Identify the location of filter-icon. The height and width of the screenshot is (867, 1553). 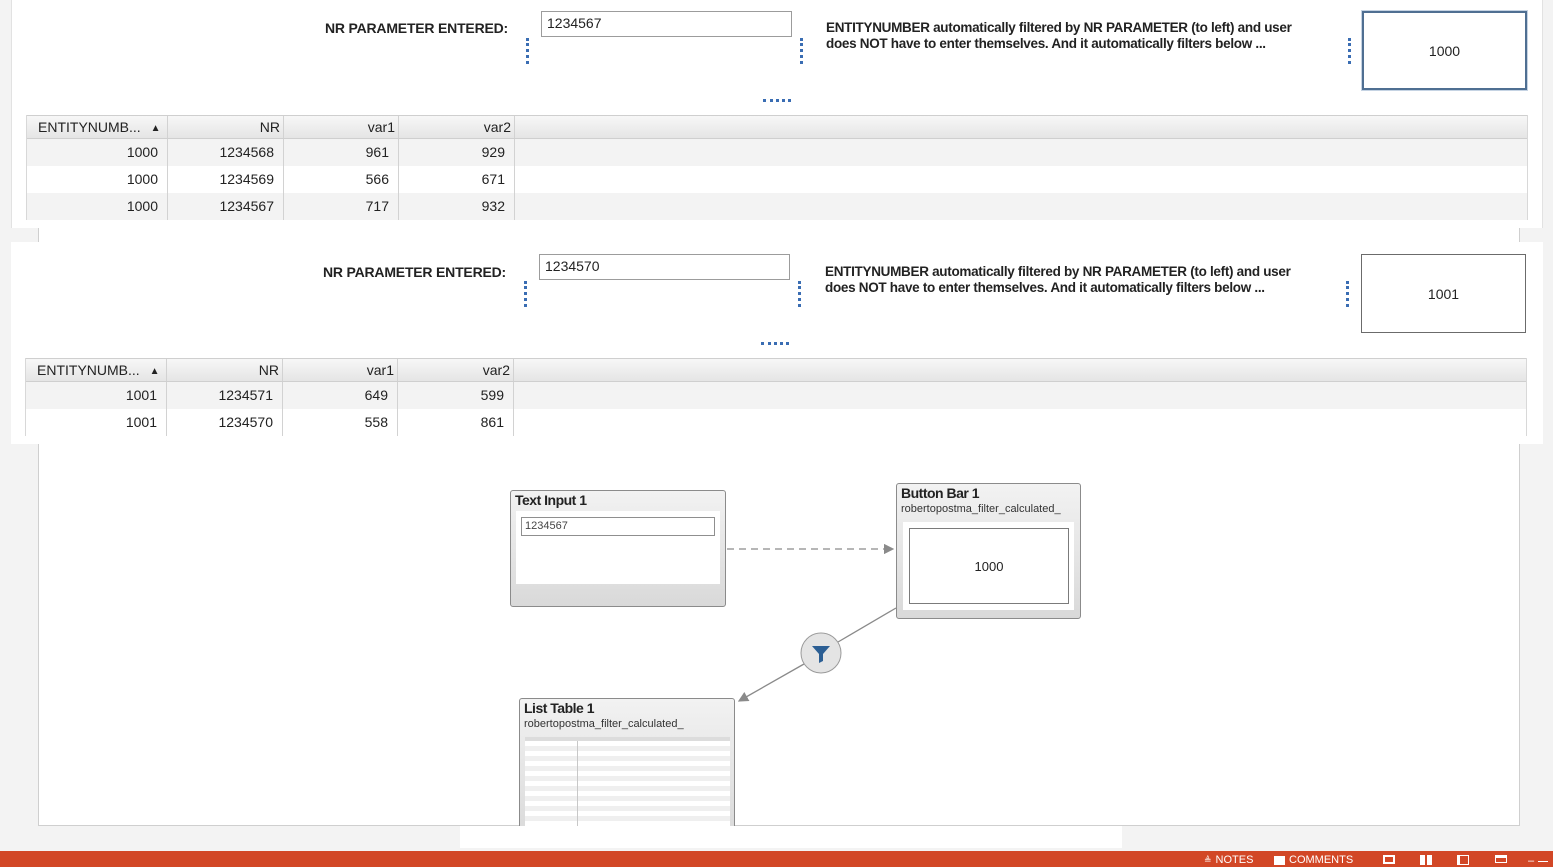
(821, 653).